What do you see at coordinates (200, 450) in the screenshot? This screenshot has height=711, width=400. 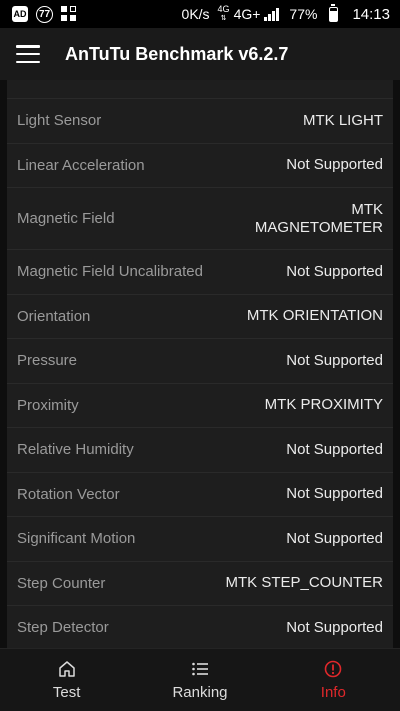 I see `sensor-row-relative-humidity: Relative Humidity Not Supported` at bounding box center [200, 450].